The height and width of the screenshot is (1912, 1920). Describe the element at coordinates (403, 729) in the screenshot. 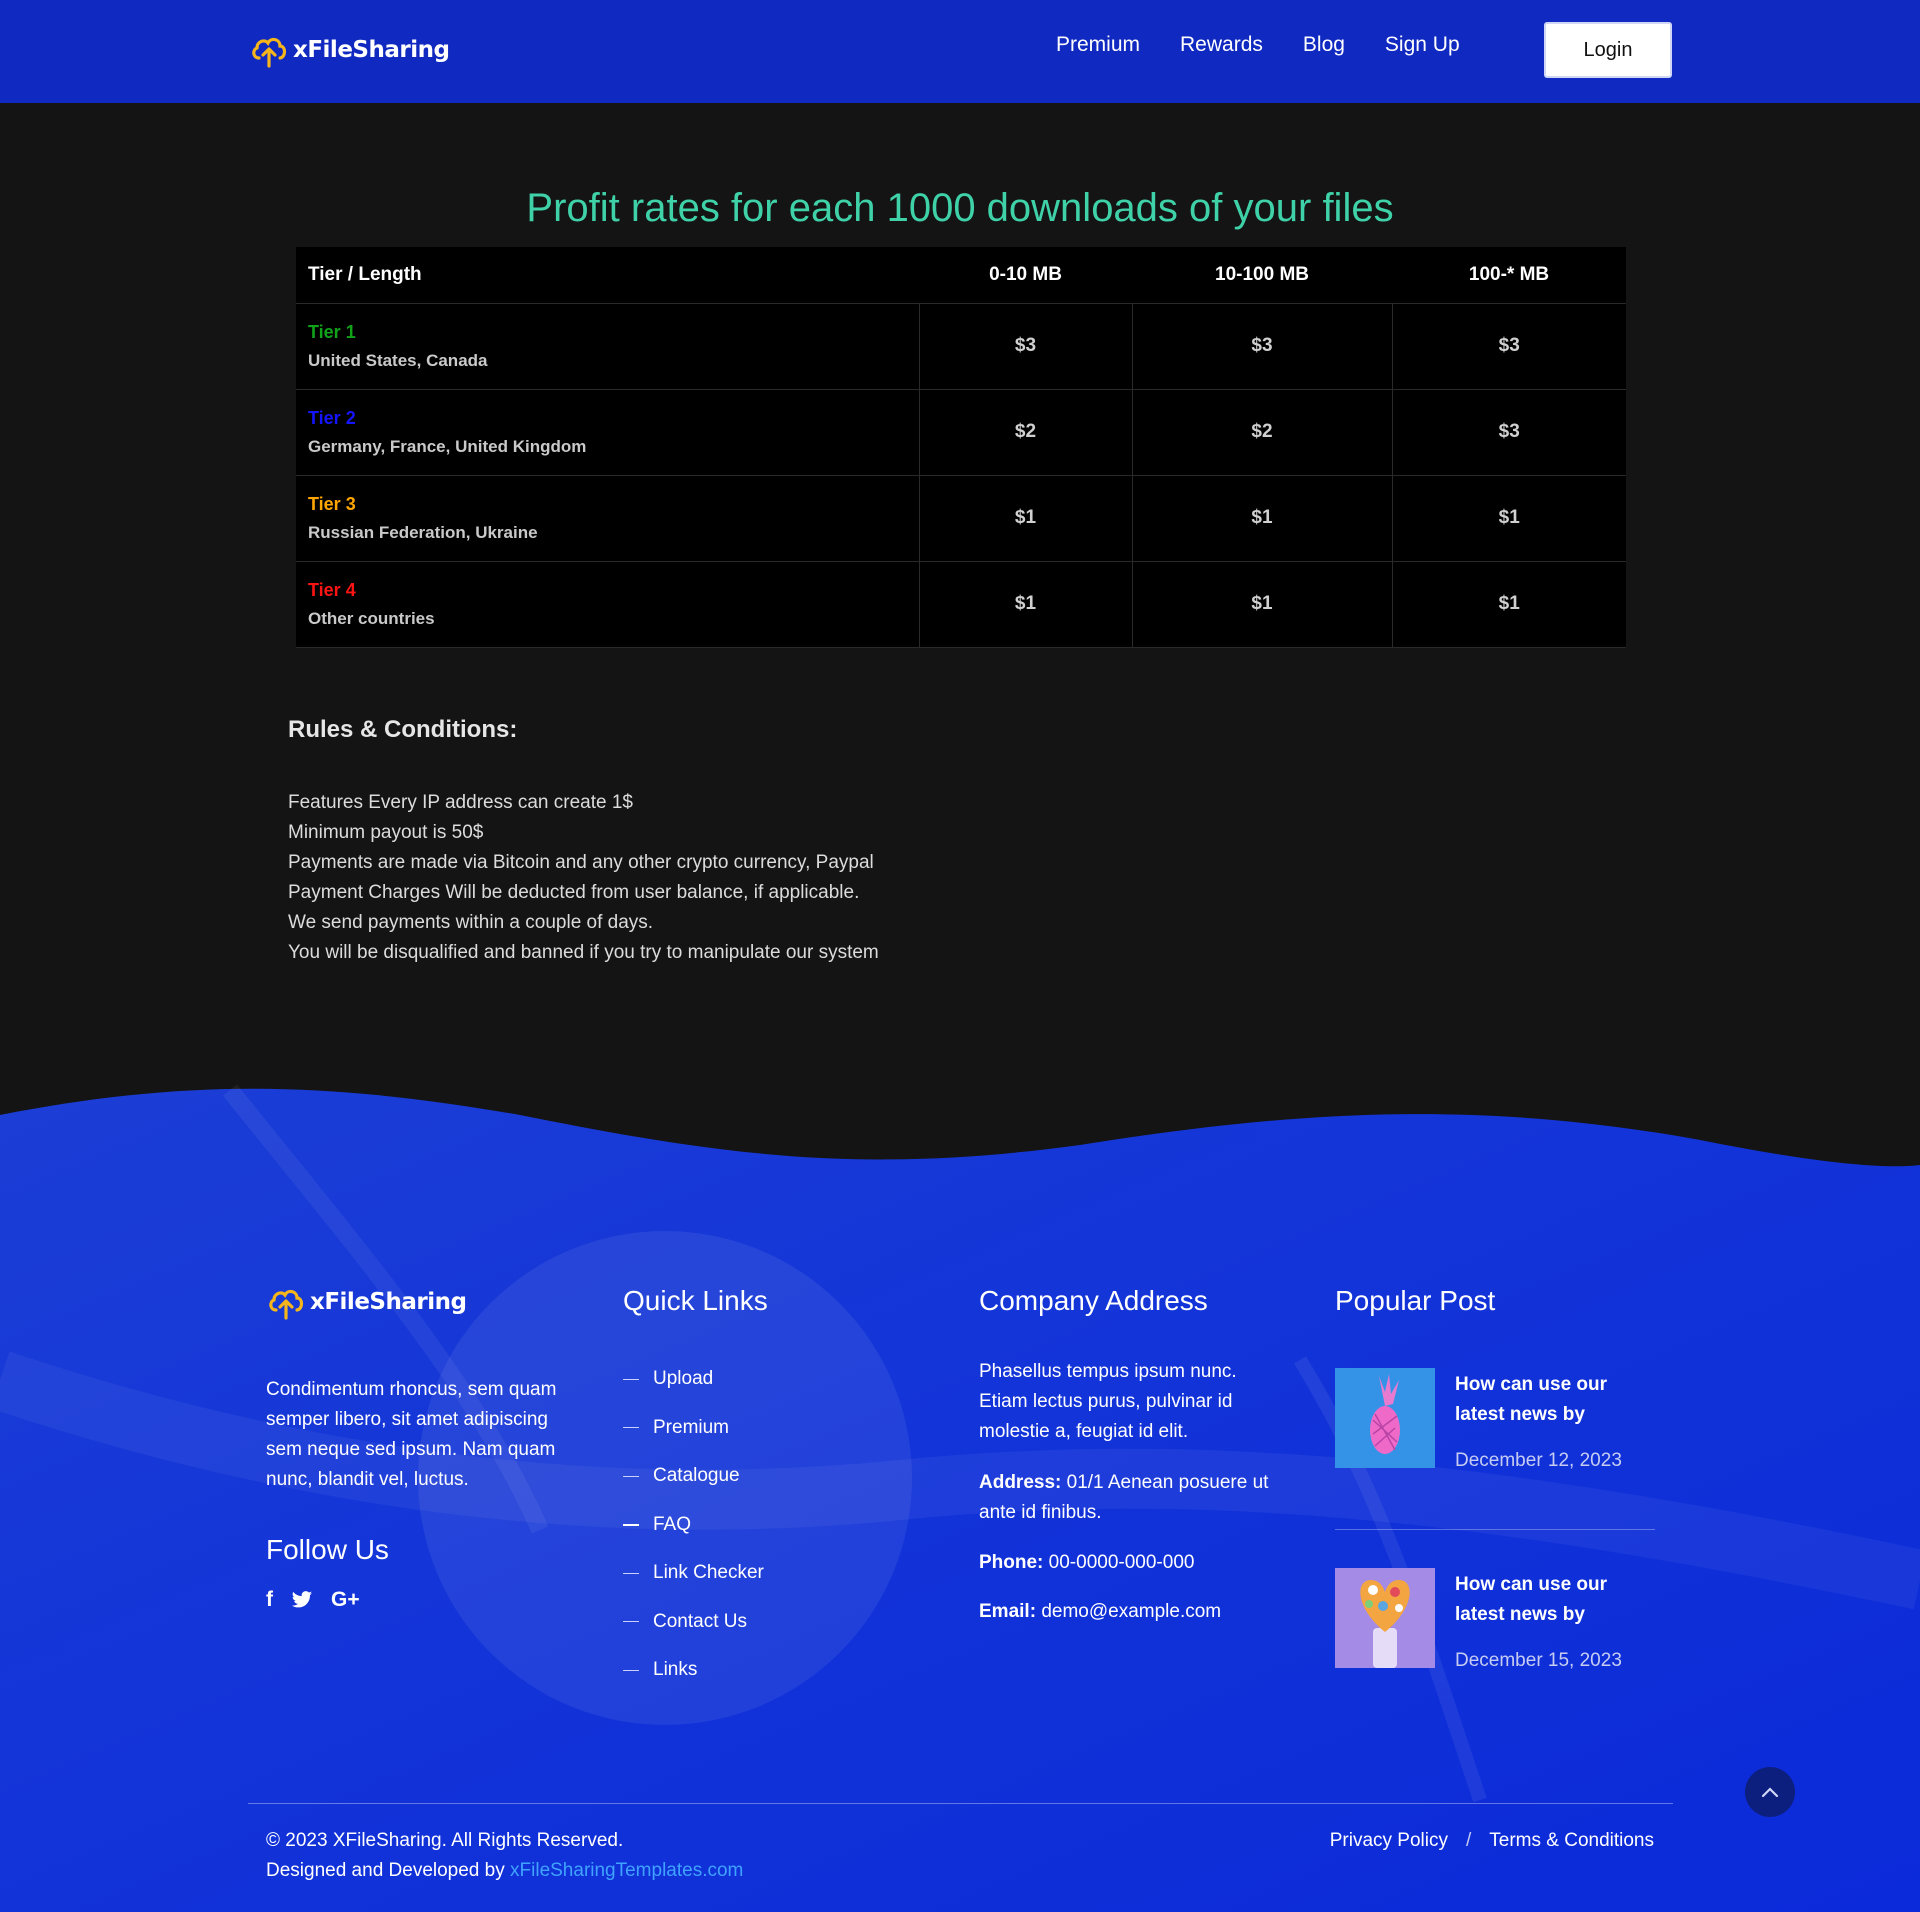

I see `rules-title: Rules & Conditions:` at that location.